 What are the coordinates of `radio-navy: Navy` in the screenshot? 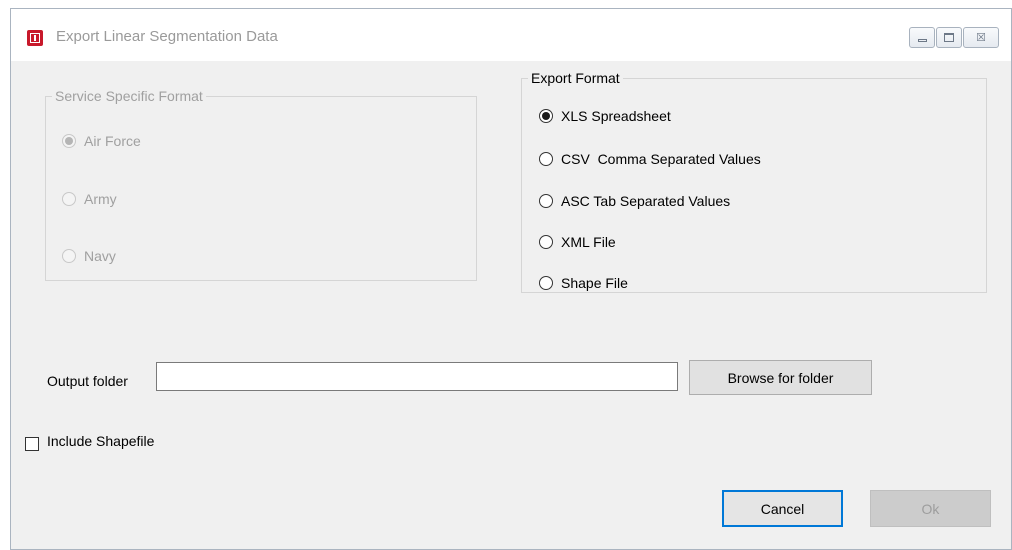 It's located at (89, 256).